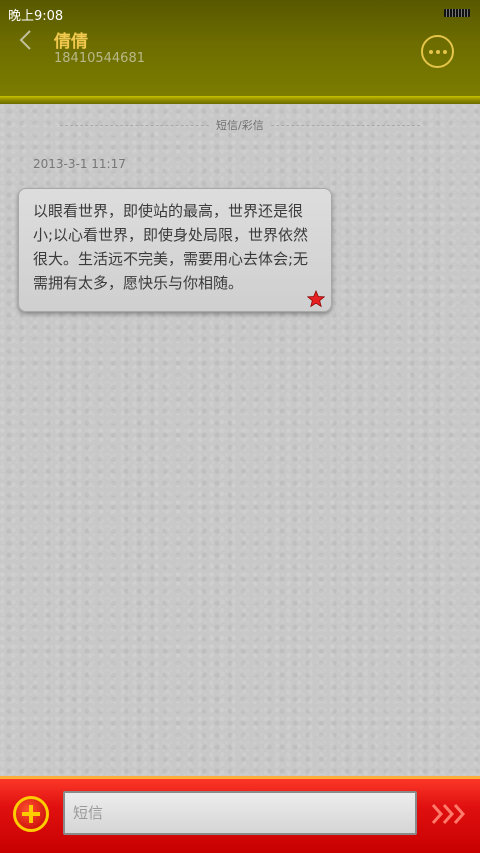 The width and height of the screenshot is (480, 853). I want to click on back-button, so click(29, 40).